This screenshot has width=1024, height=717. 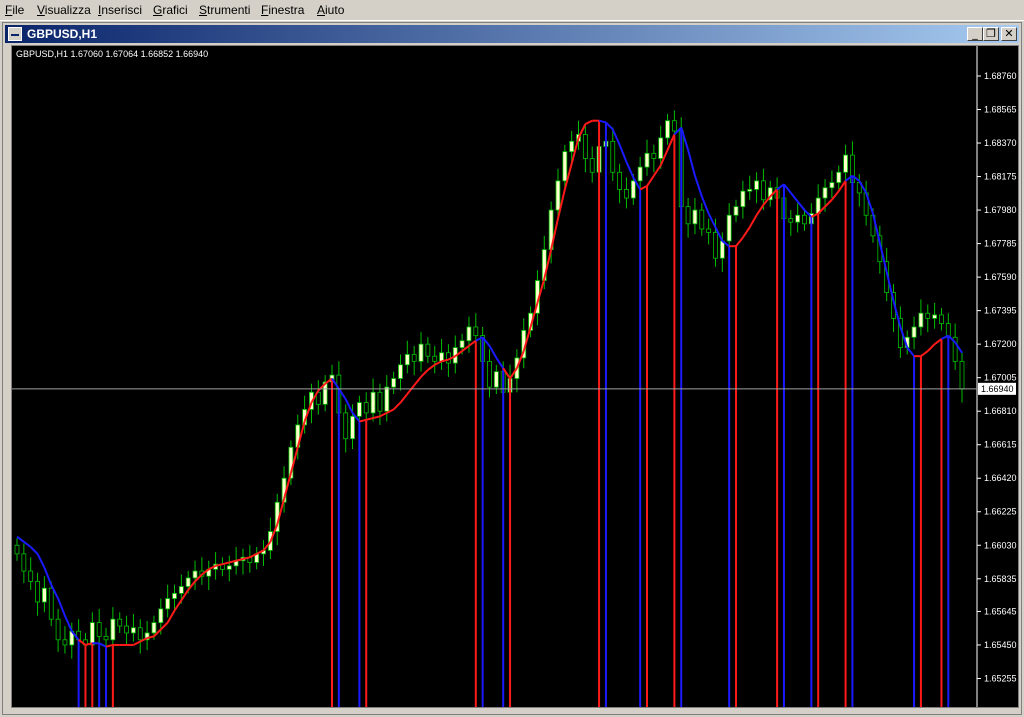 I want to click on window-titlebar: GBPUSD,H1 _ ❐ ✕, so click(x=512, y=34).